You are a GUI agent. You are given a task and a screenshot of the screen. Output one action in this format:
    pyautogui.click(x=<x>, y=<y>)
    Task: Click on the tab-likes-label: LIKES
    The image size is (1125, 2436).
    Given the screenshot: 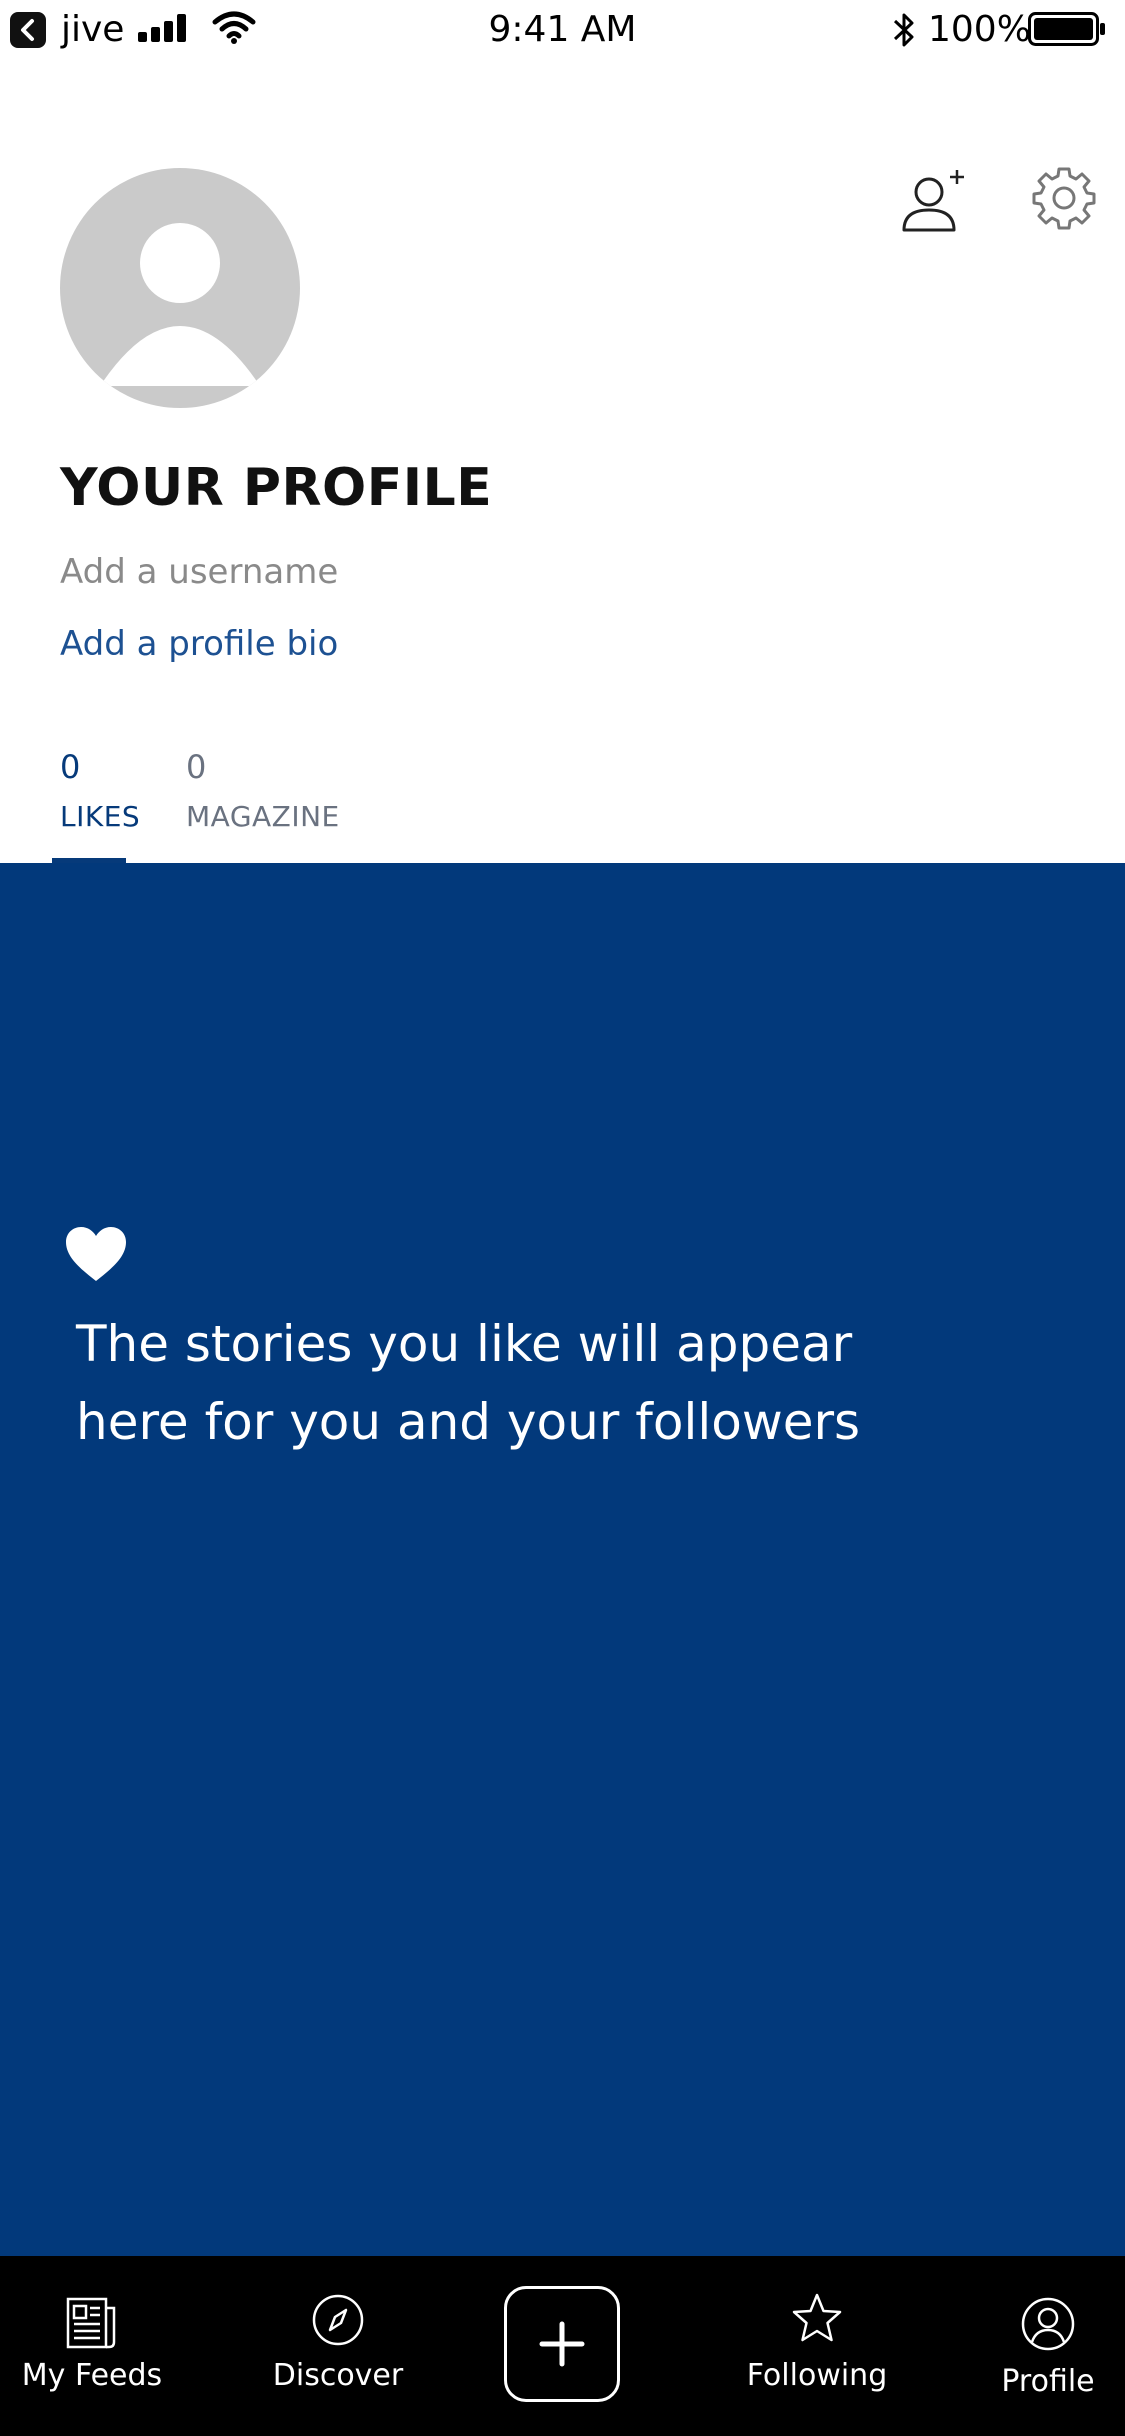 What is the action you would take?
    pyautogui.click(x=100, y=816)
    